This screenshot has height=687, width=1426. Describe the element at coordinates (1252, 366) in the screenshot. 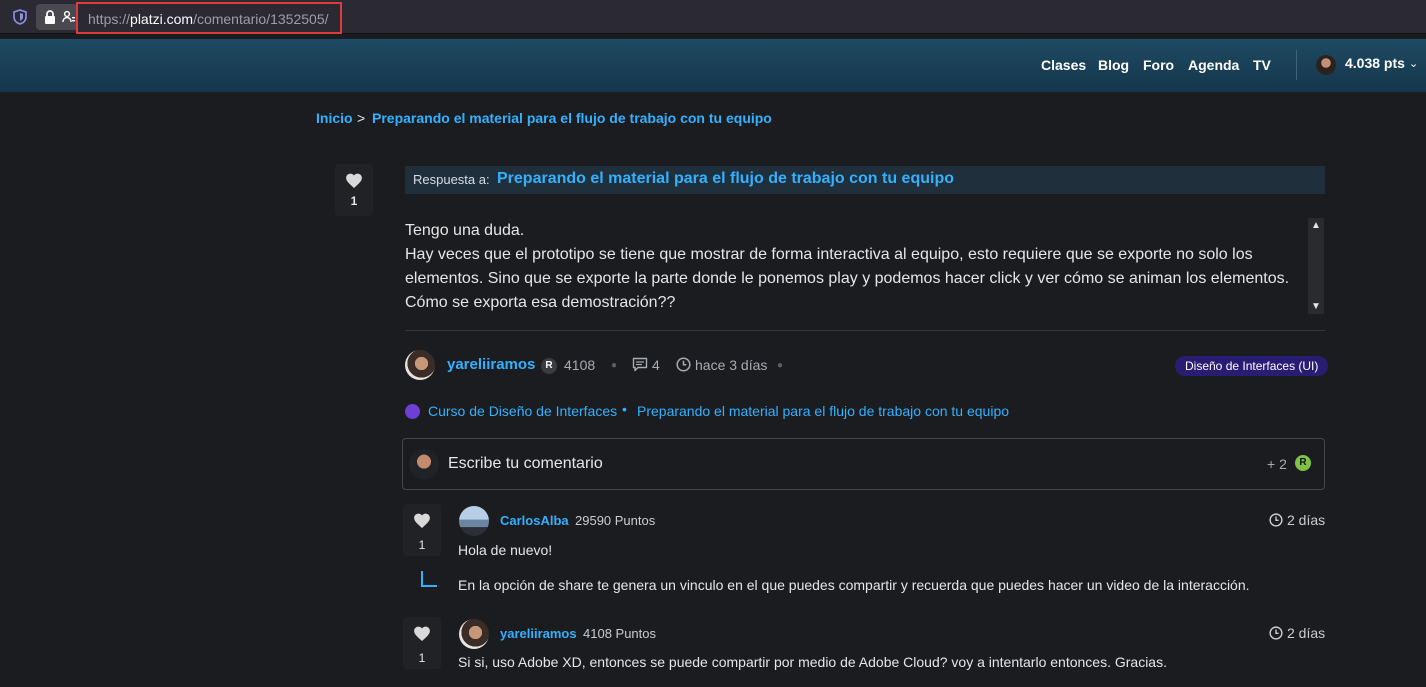

I see `category-tag: Diseño de Interfaces (UI)` at that location.